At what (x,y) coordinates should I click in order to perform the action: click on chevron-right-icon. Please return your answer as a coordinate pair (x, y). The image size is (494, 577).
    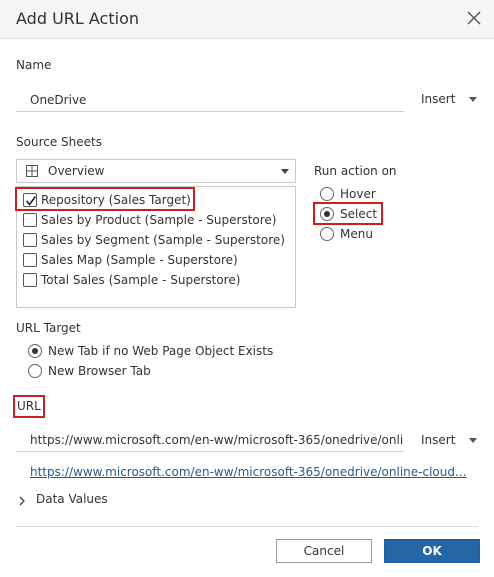
    Looking at the image, I should click on (22, 502).